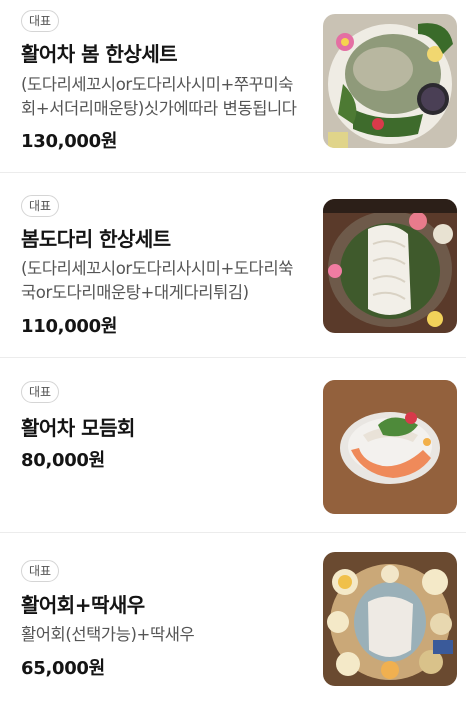  Describe the element at coordinates (63, 668) in the screenshot. I see `menu-item-price: 65,000원` at that location.